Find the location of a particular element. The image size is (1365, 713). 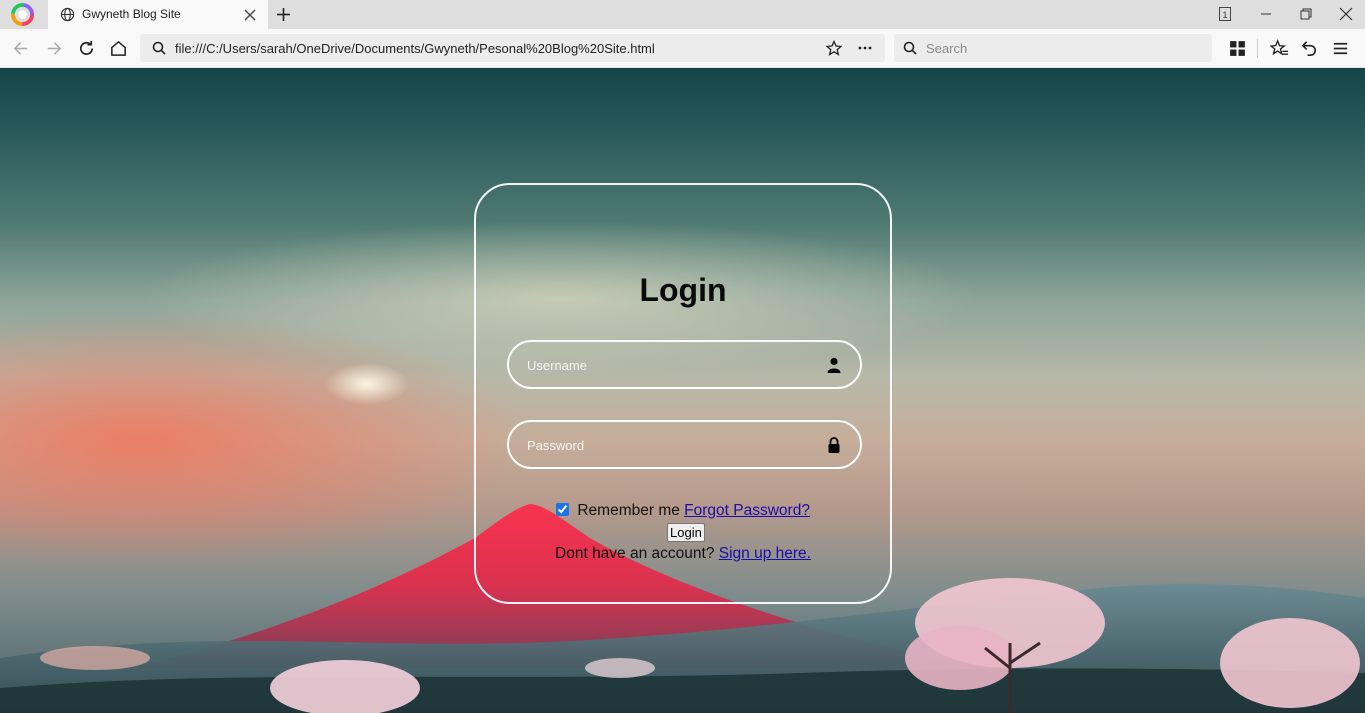

restore-icon is located at coordinates (1306, 14).